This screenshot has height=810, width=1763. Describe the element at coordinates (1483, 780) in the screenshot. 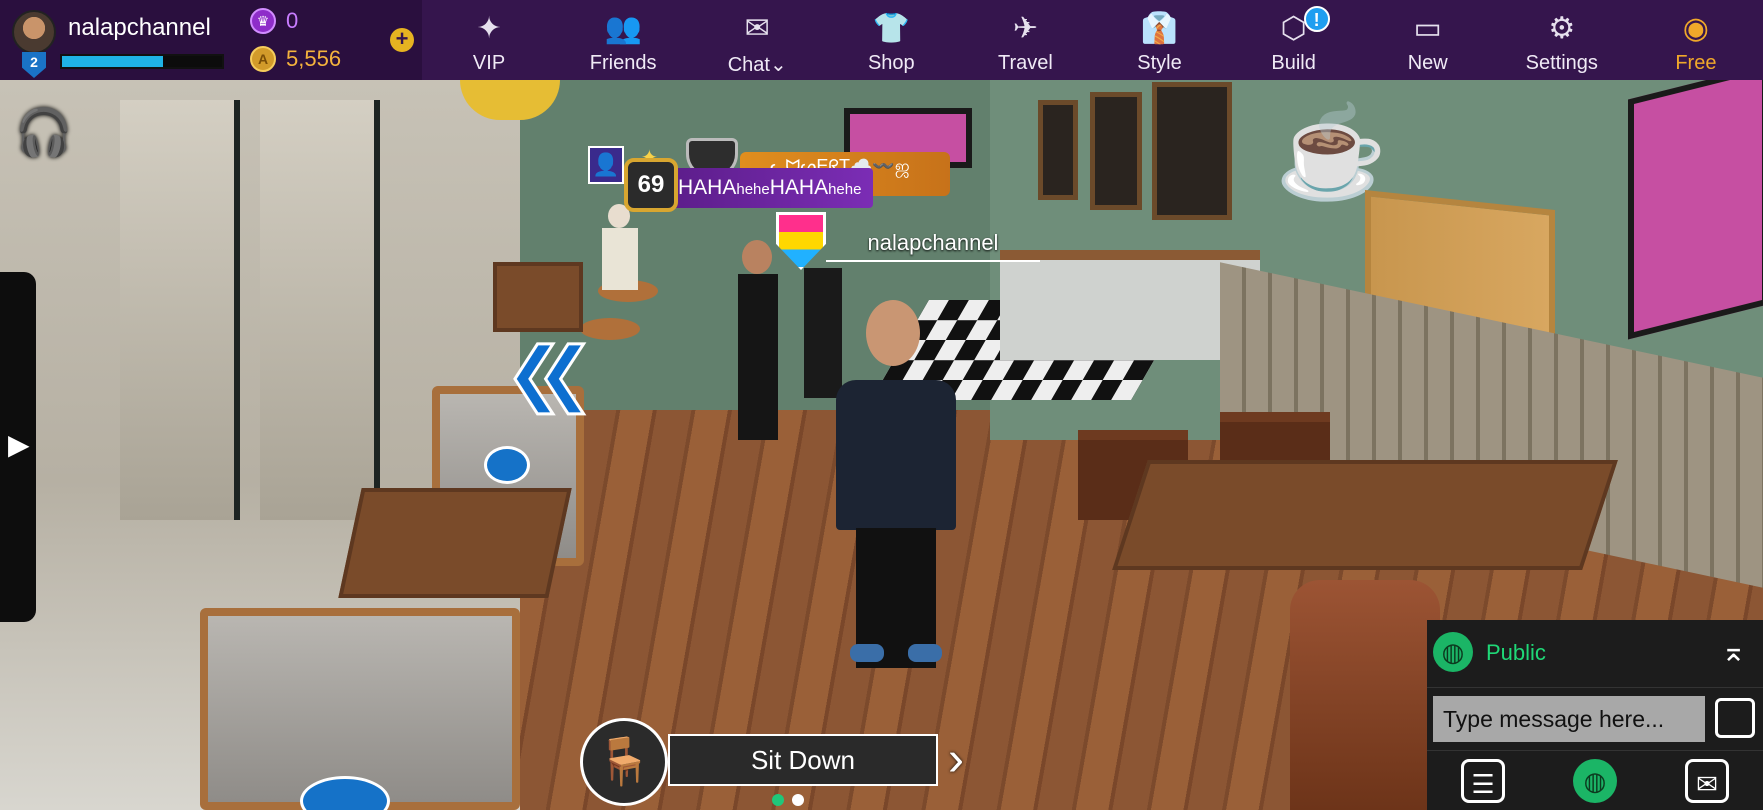

I see `chat-list-icon: ☰` at that location.